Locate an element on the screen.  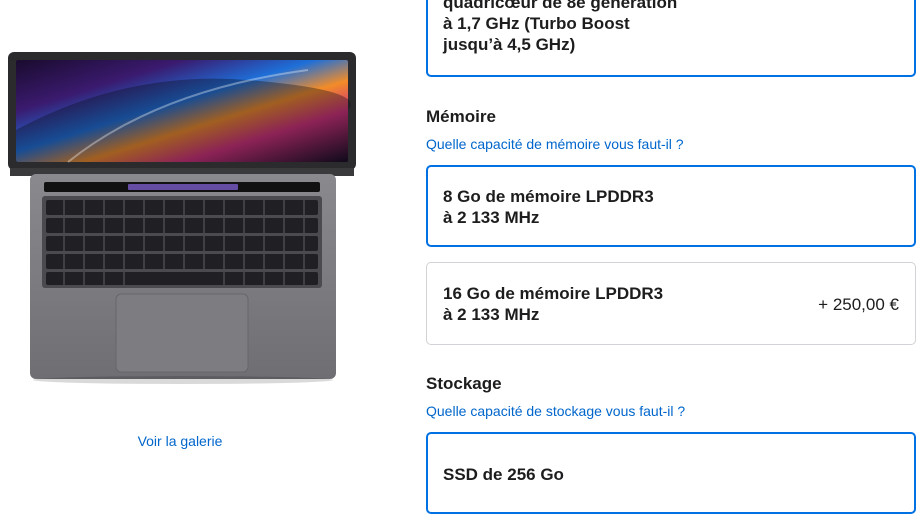
storage-option-label: SSD de 256 Go is located at coordinates (503, 474).